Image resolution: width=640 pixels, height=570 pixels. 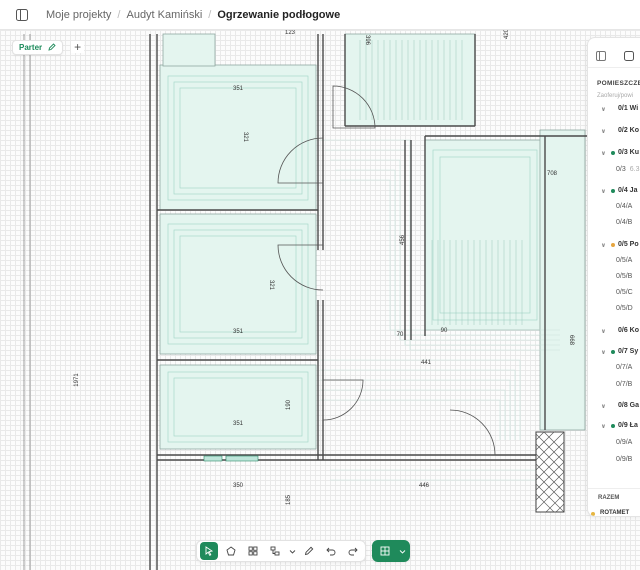 What do you see at coordinates (571, 340) in the screenshot?
I see `dimension-label: 668` at bounding box center [571, 340].